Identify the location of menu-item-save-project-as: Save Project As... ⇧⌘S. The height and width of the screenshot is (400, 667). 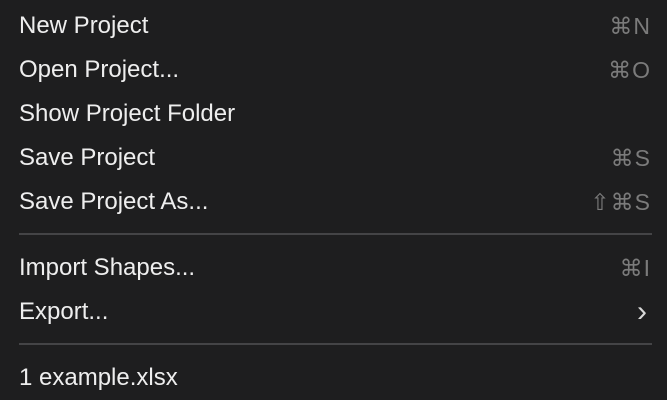
(333, 202).